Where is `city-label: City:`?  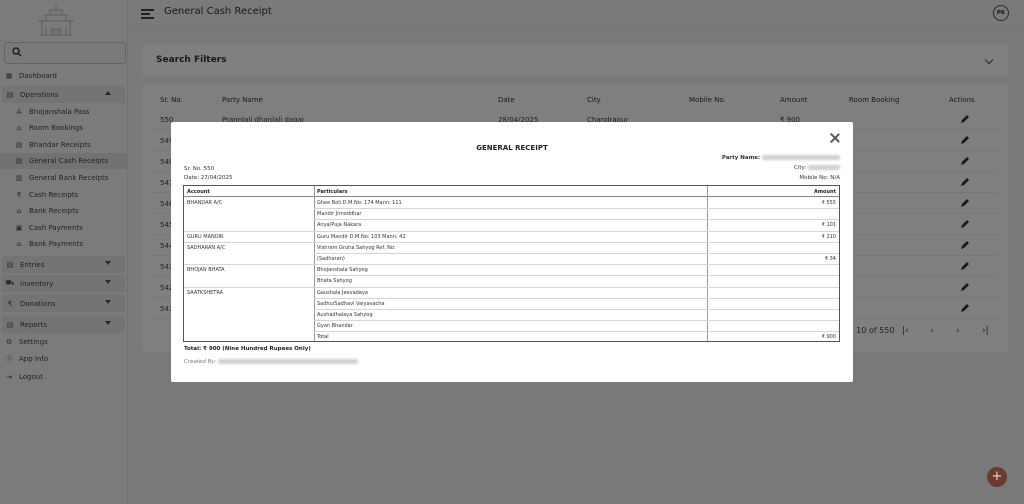
city-label: City: is located at coordinates (800, 168).